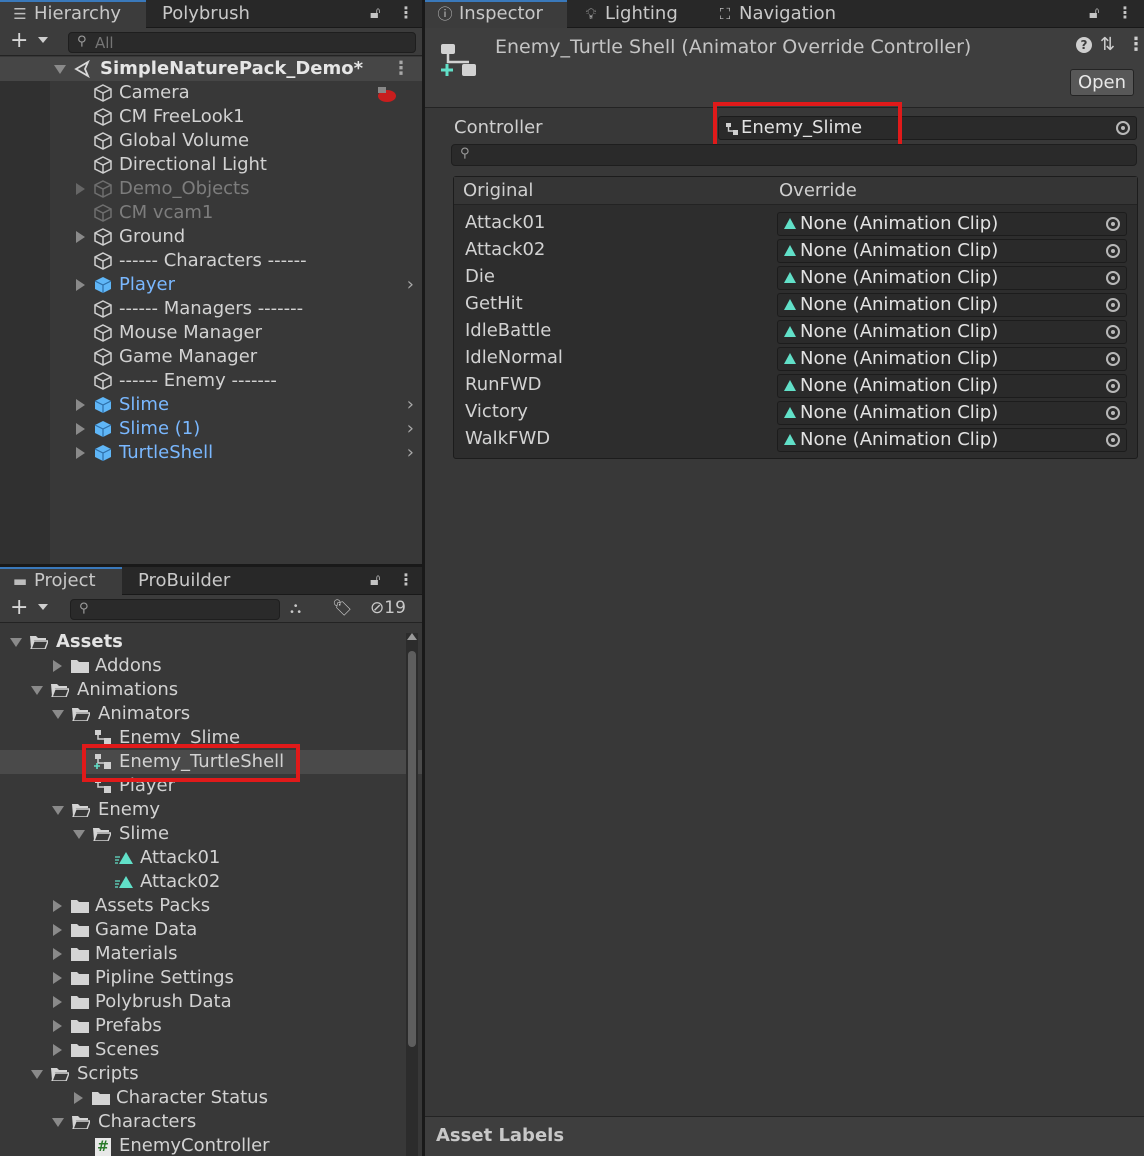 This screenshot has height=1156, width=1144. Describe the element at coordinates (1084, 45) in the screenshot. I see `help-icon: ?` at that location.